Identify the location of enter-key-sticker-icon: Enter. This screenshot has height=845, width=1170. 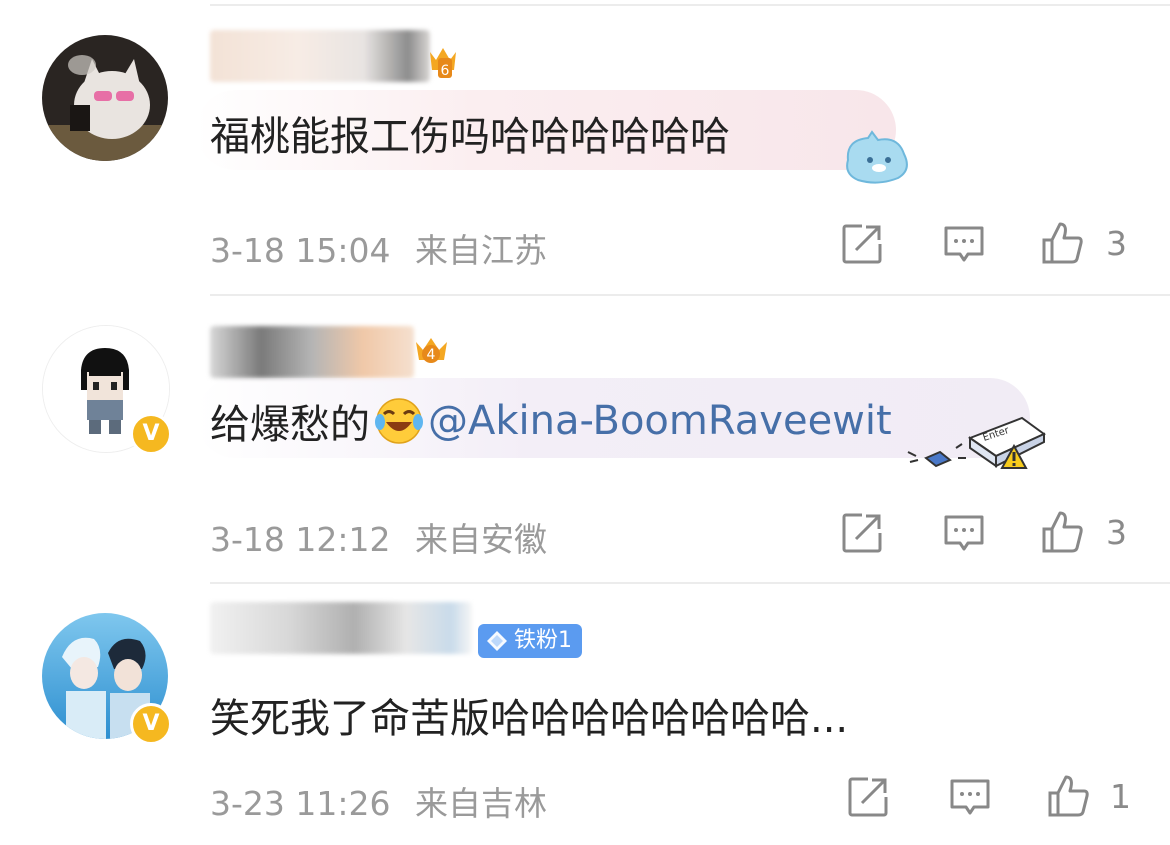
(976, 442).